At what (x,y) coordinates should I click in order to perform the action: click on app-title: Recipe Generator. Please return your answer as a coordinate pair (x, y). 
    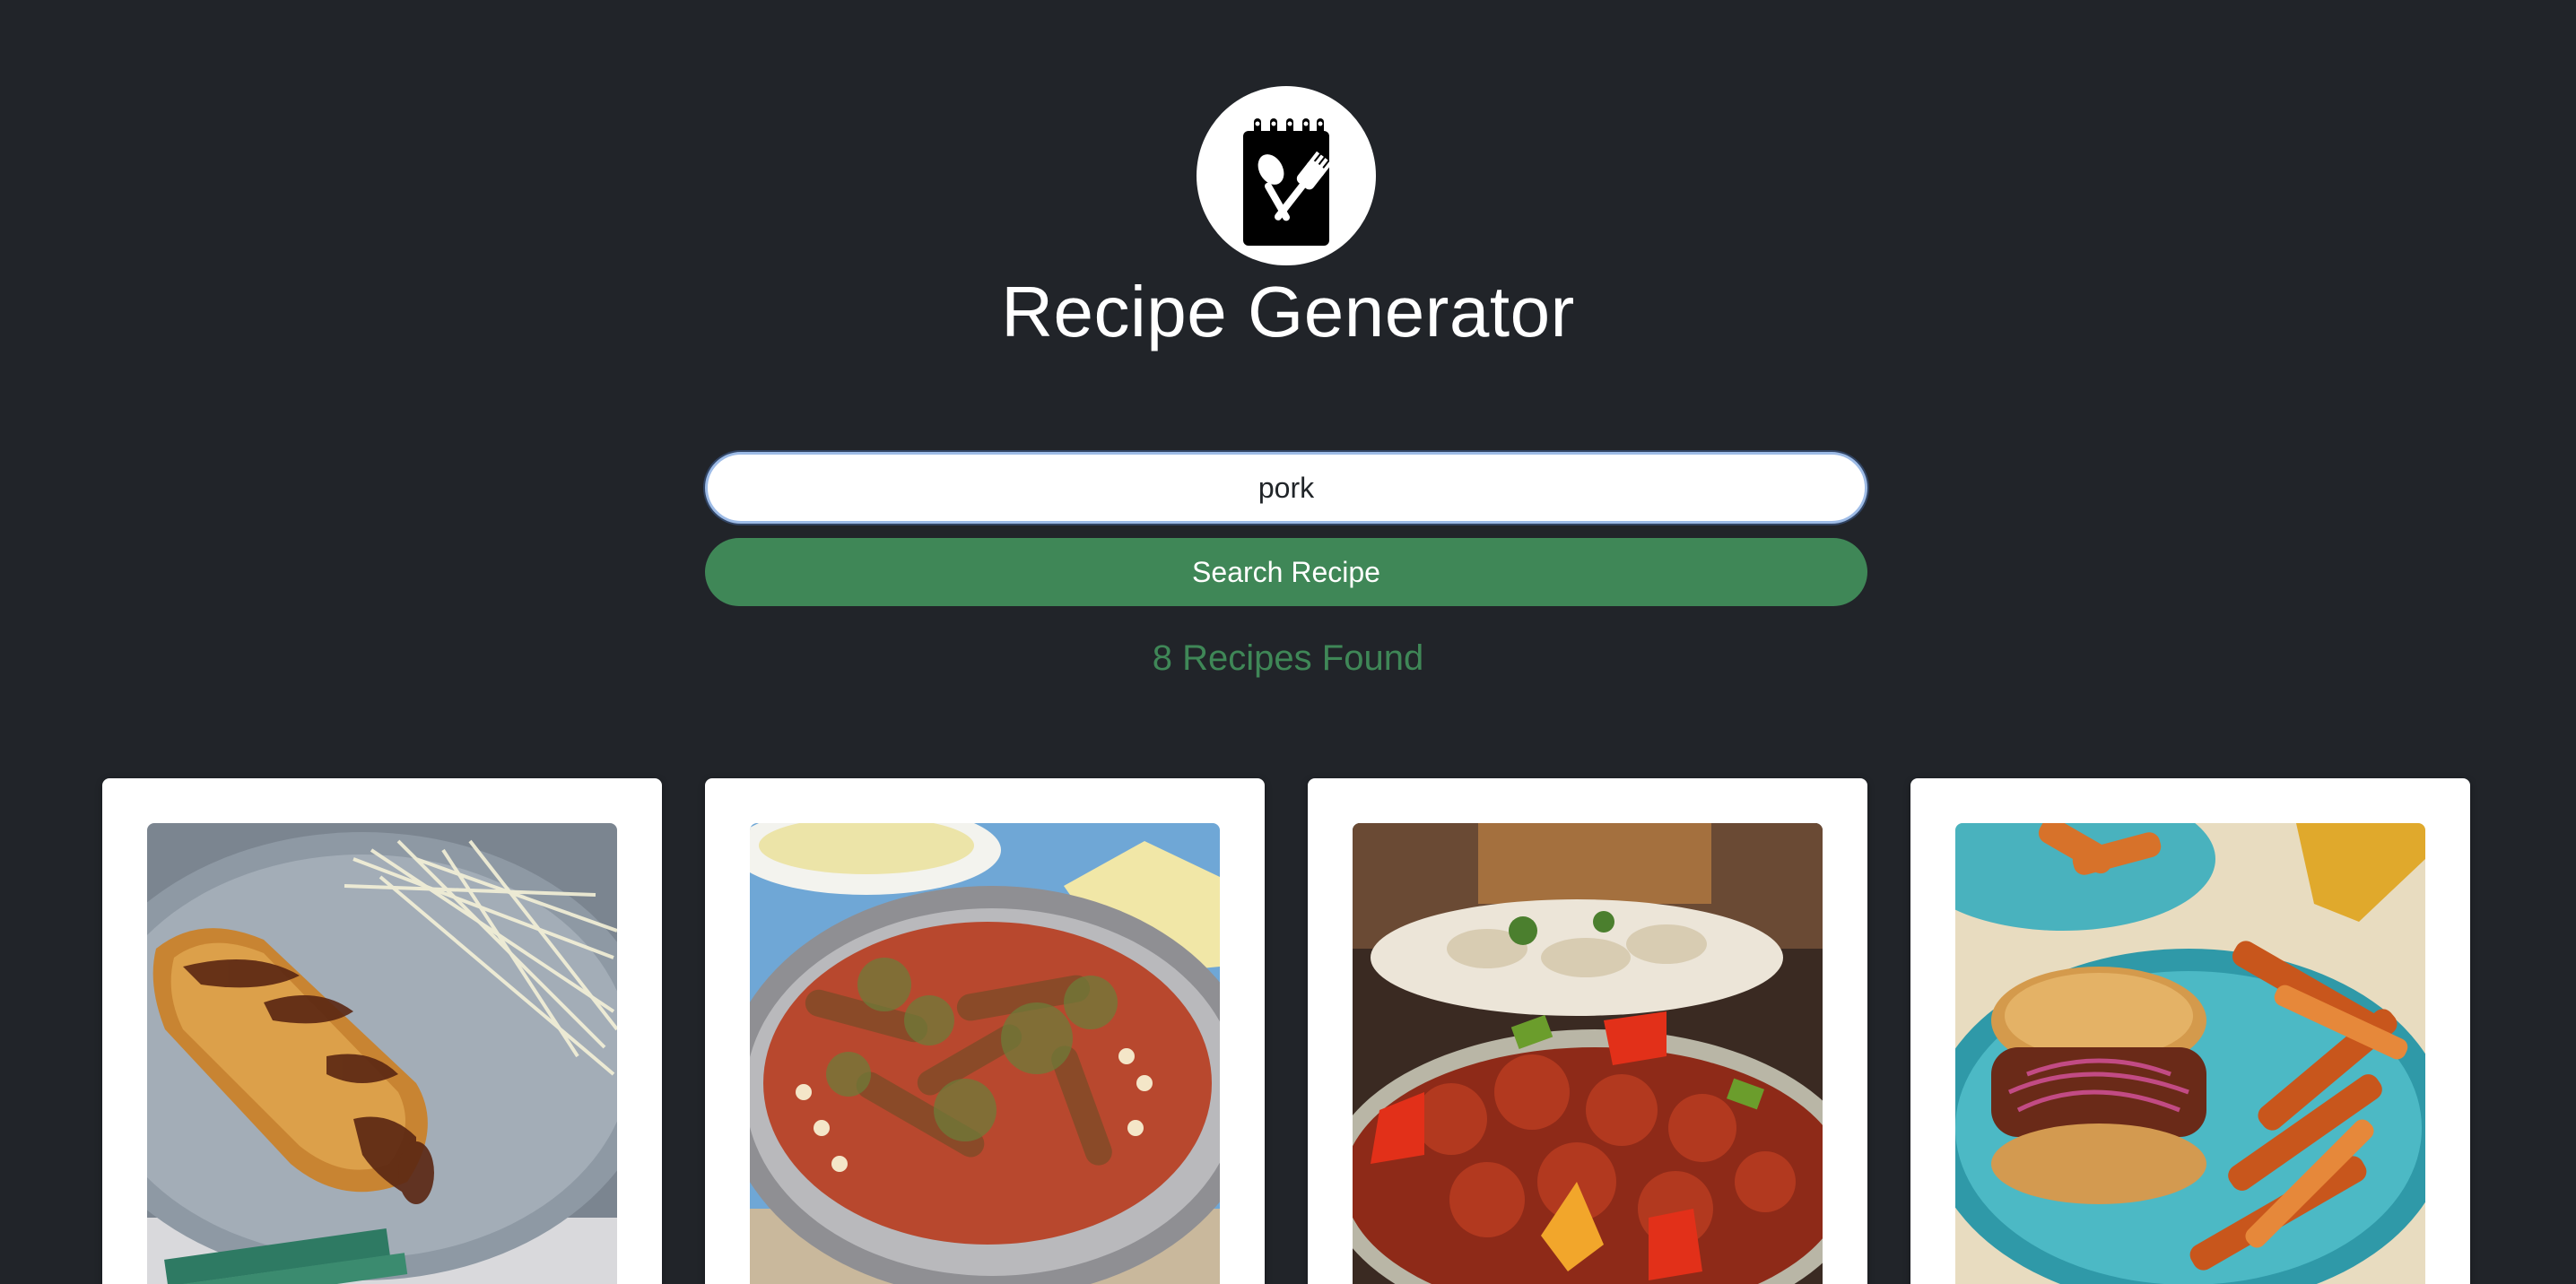
    Looking at the image, I should click on (1288, 311).